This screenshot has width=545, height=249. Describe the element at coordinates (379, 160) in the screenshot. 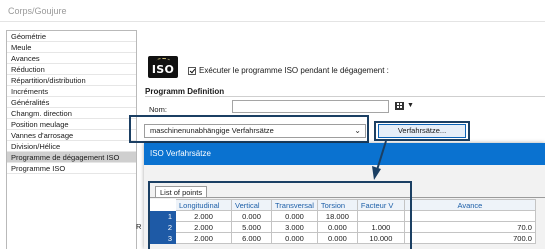

I see `annotation-arrow-icon` at that location.